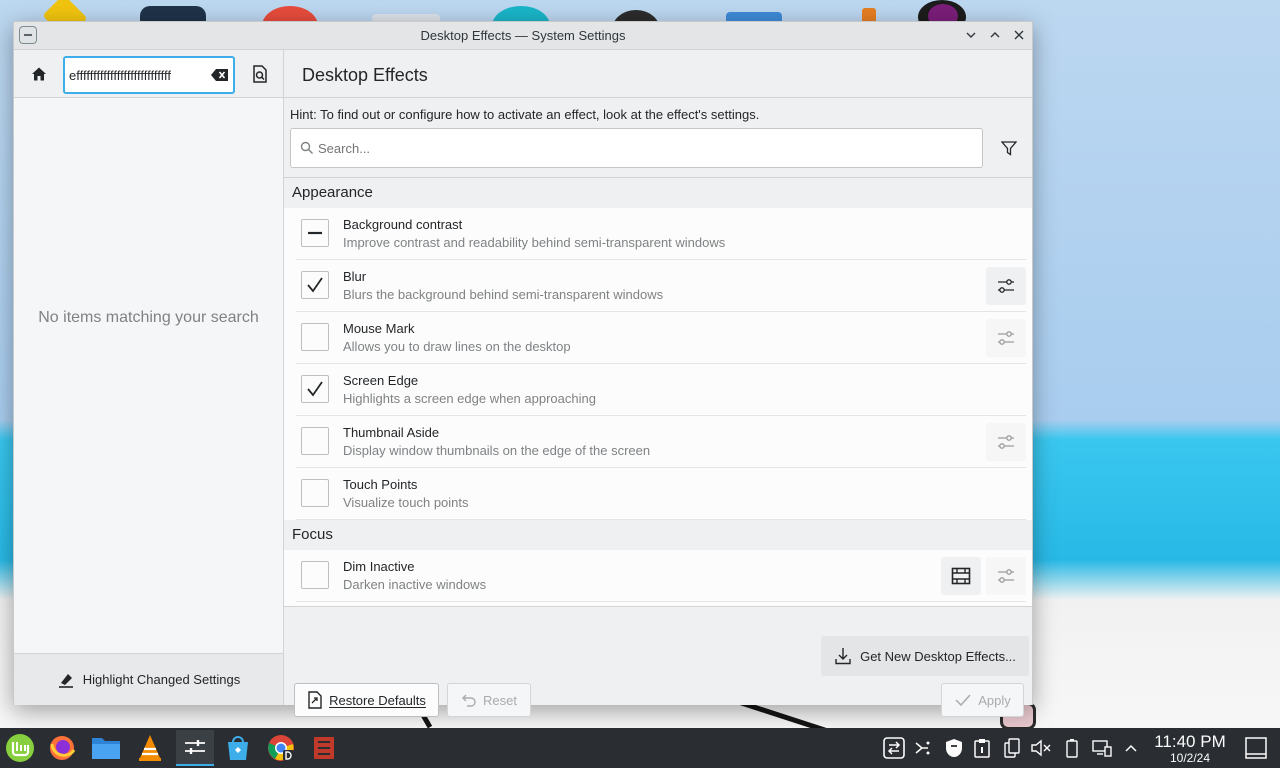 Image resolution: width=1280 pixels, height=768 pixels. Describe the element at coordinates (380, 484) in the screenshot. I see `effect-name: Touch Points` at that location.